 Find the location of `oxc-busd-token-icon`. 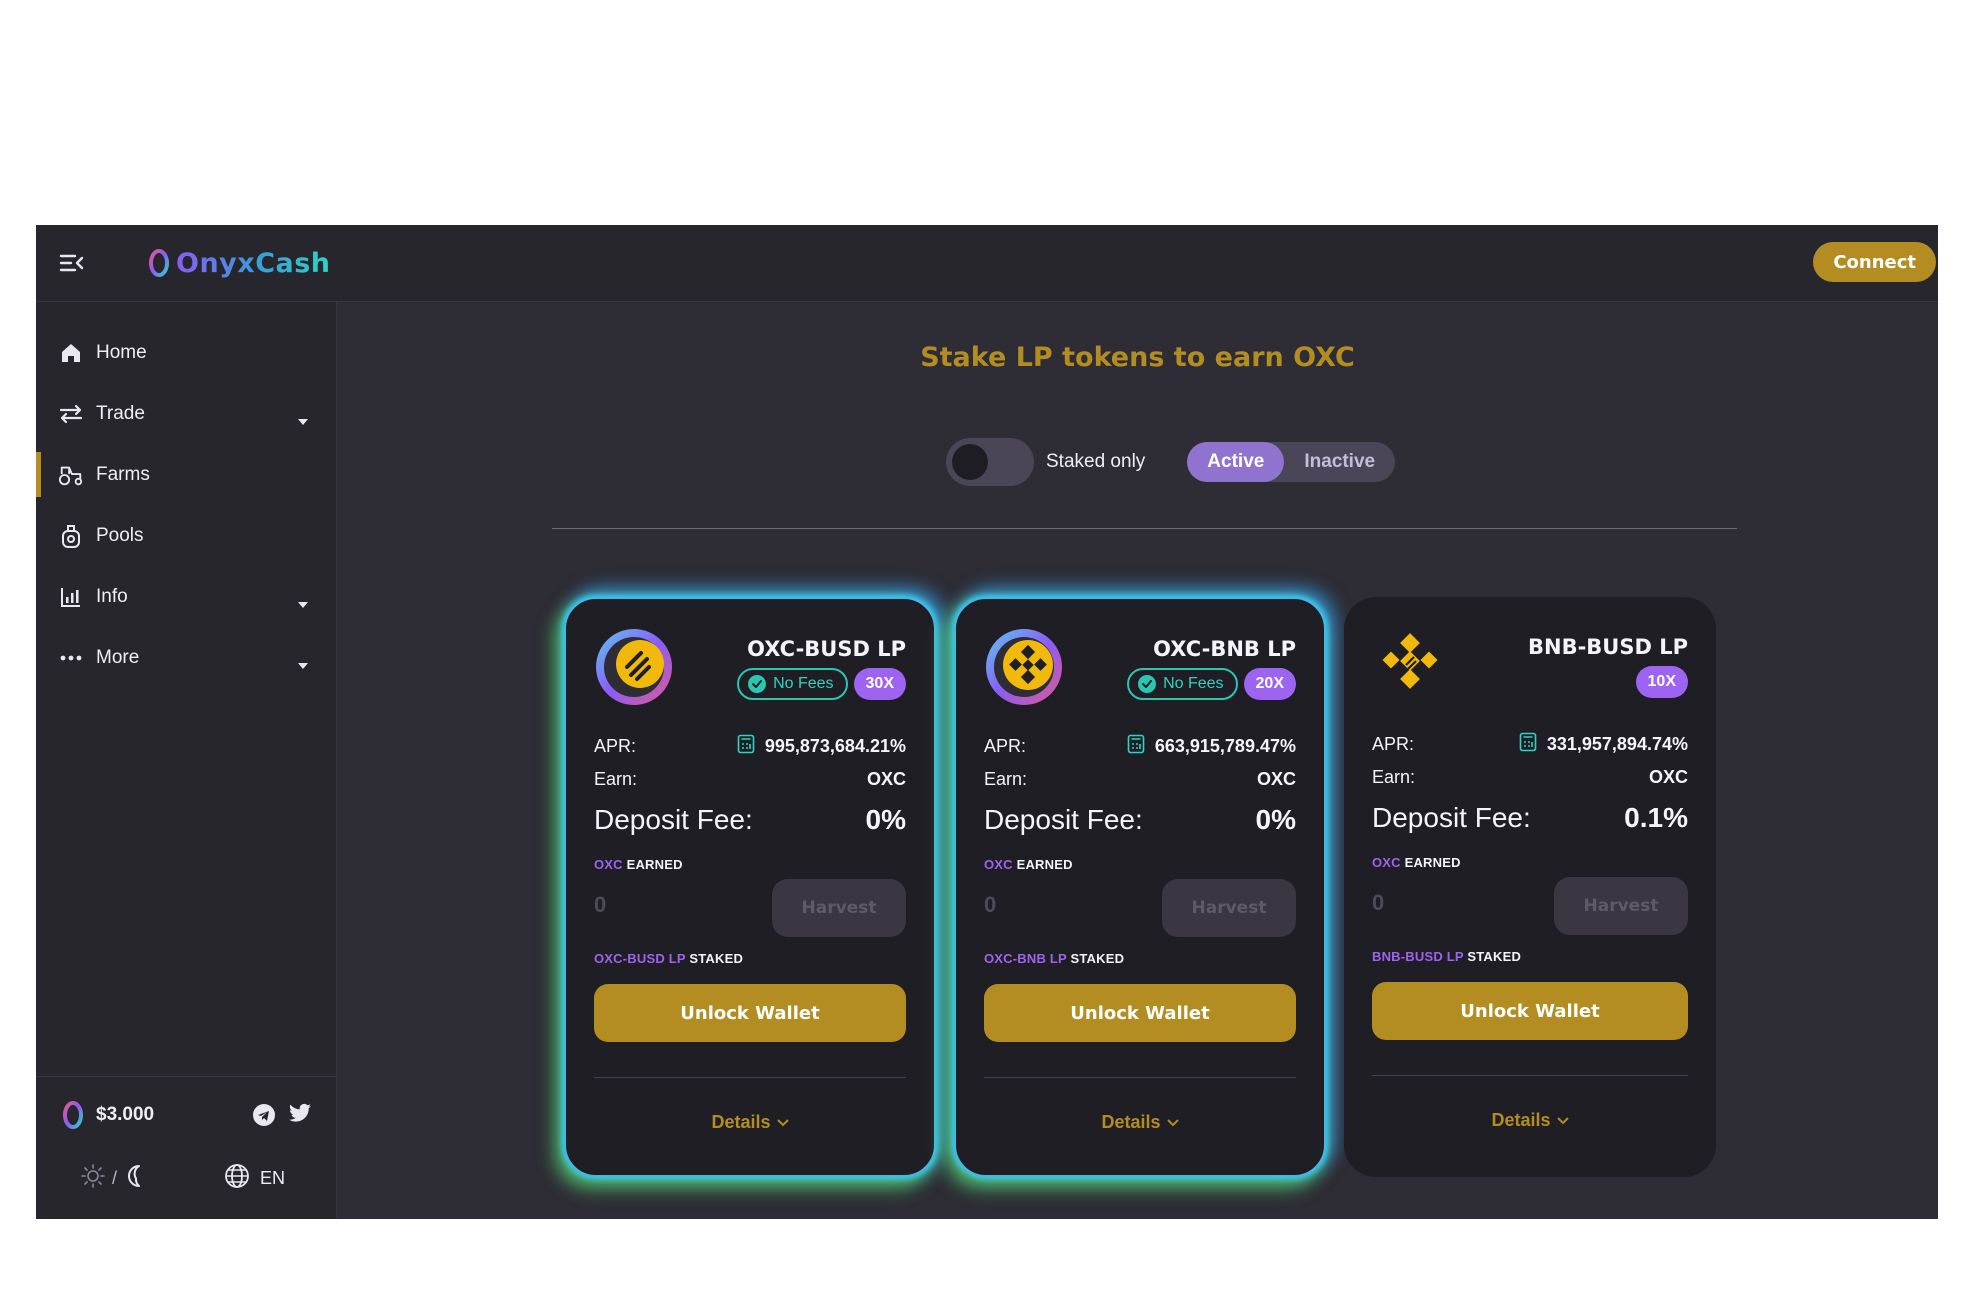

oxc-busd-token-icon is located at coordinates (634, 667).